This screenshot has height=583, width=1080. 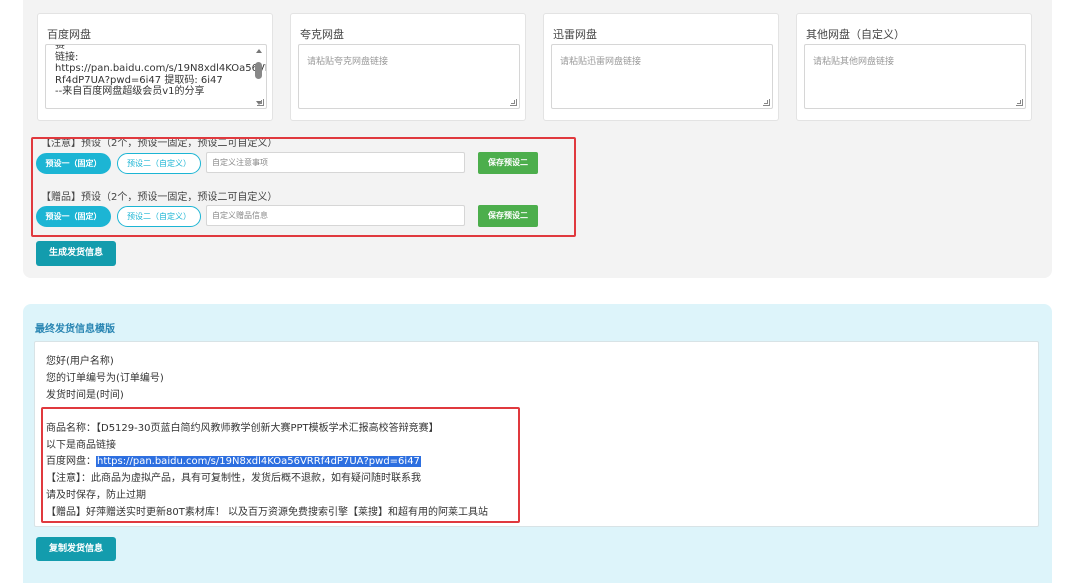 I want to click on textarea-scrollbar, so click(x=259, y=76).